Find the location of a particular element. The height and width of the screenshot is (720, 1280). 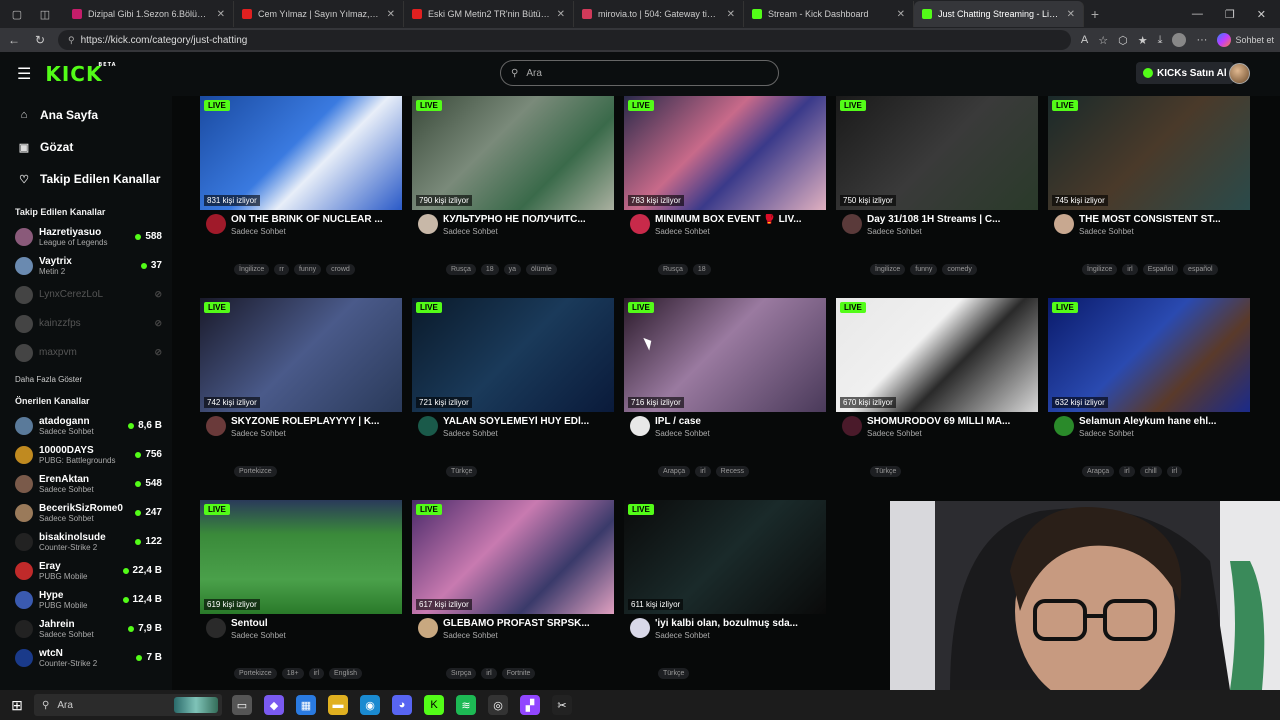

browser-tab: Eski GM Metin2 TR'nin Bütün Sırla ✕ is located at coordinates (489, 14).